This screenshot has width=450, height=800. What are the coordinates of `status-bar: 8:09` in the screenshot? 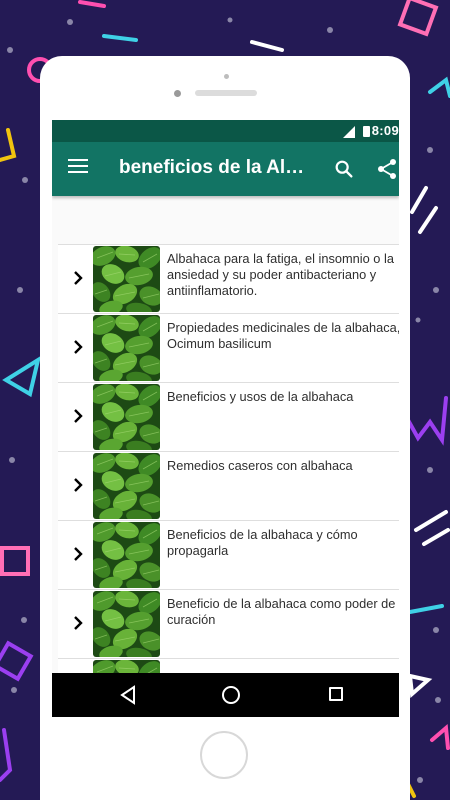 It's located at (225, 131).